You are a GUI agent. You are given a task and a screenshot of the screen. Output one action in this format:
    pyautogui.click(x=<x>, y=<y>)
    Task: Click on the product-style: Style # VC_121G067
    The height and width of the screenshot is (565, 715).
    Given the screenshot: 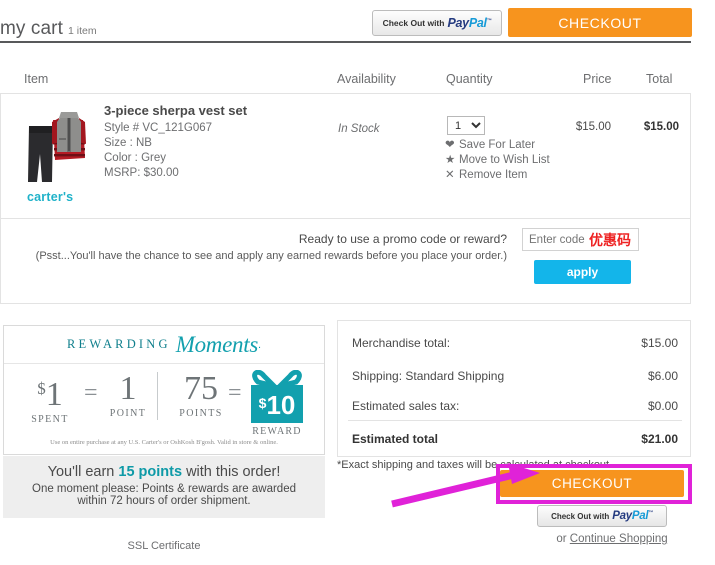 What is the action you would take?
    pyautogui.click(x=158, y=128)
    